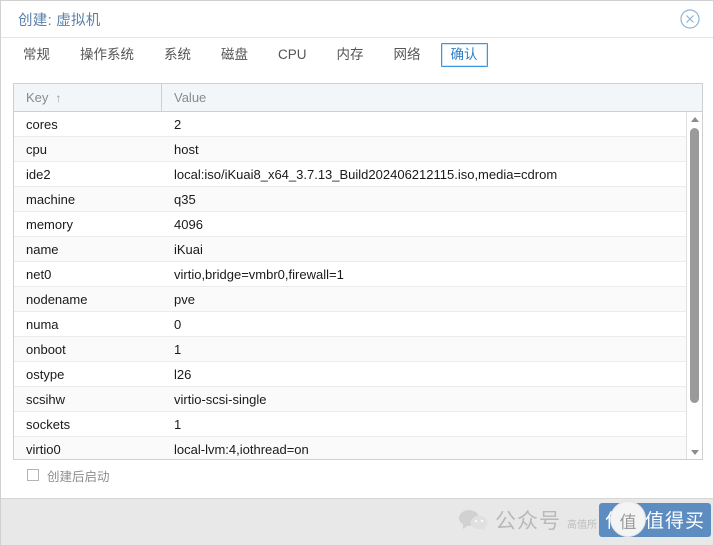 The image size is (714, 546). Describe the element at coordinates (43, 449) in the screenshot. I see `cell-key: virtio0` at that location.